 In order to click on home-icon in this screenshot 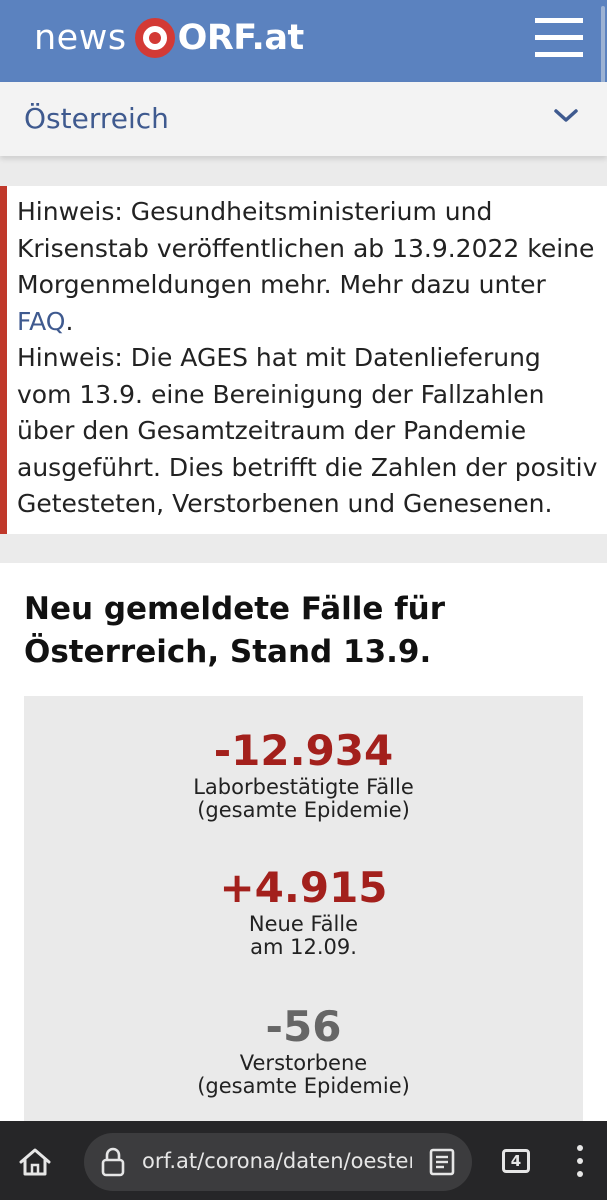, I will do `click(35, 1162)`.